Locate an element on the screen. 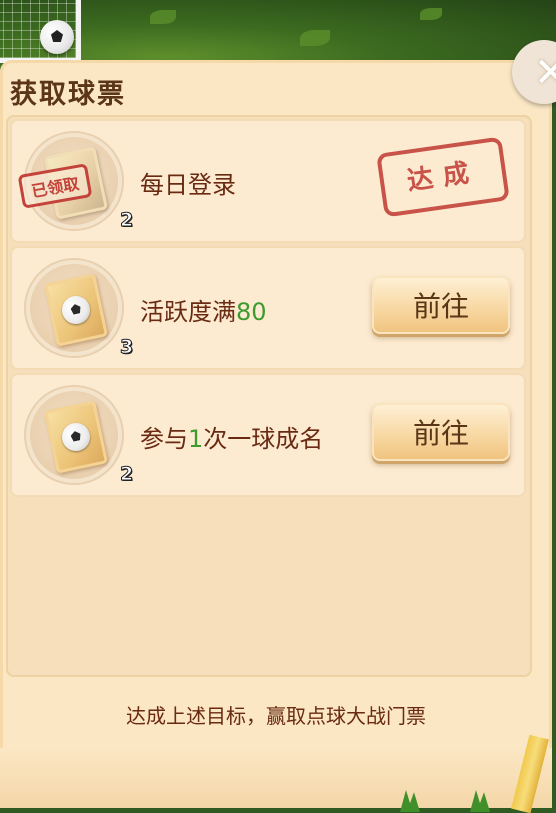  task-row-daily-login: 已领取 2 每日登录 达成 is located at coordinates (268, 181).